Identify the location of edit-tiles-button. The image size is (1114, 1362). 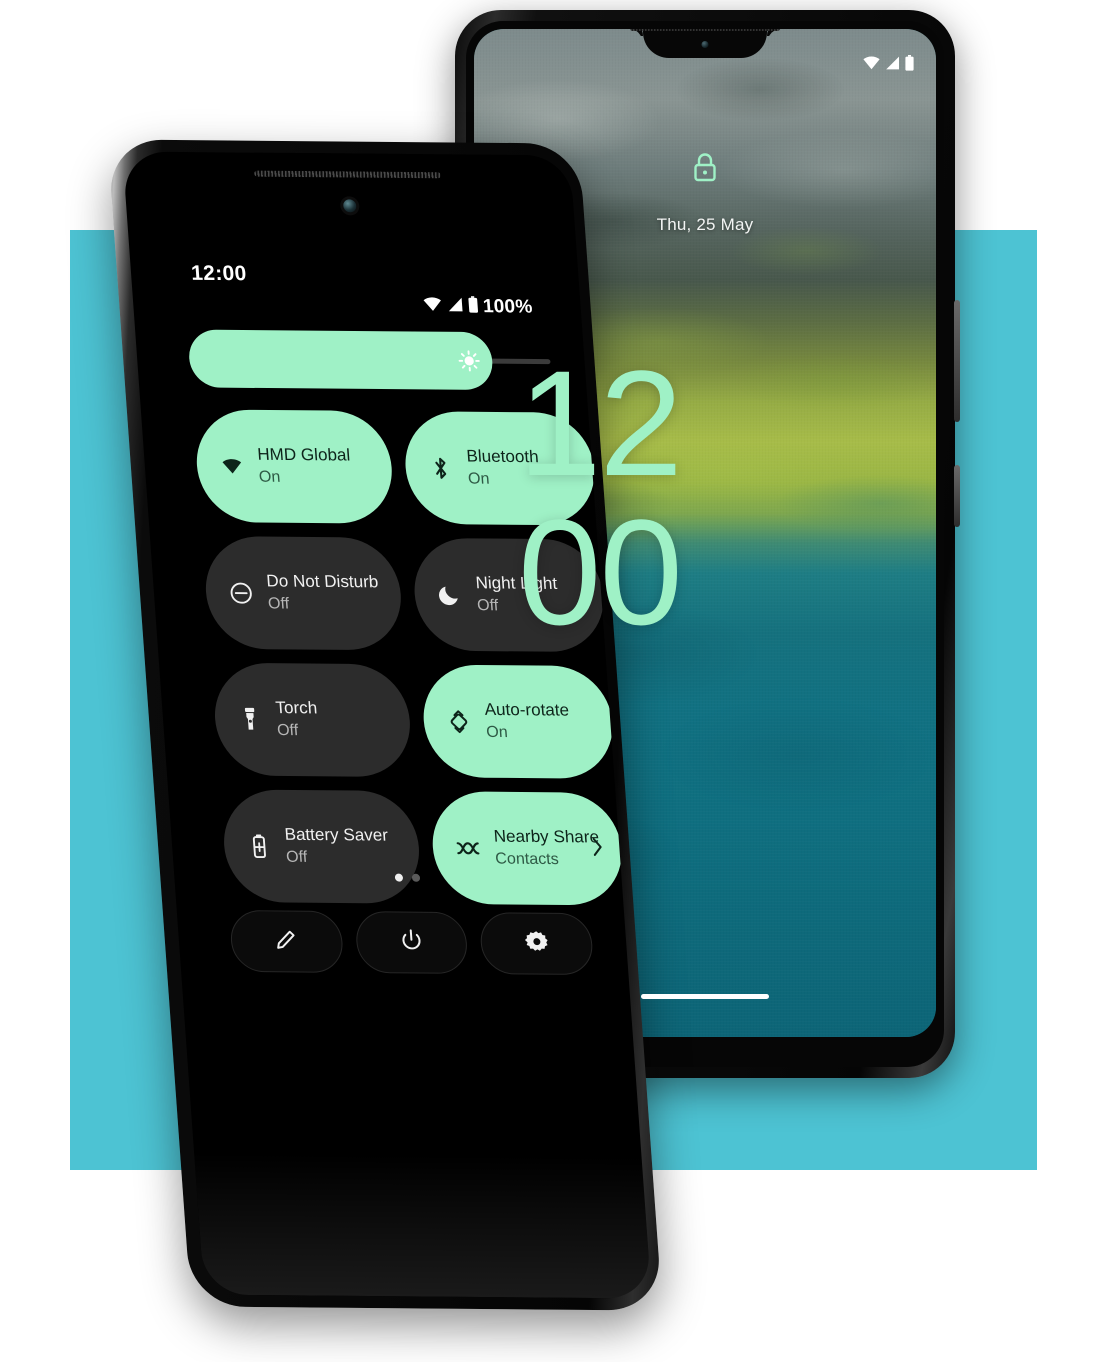
(286, 941).